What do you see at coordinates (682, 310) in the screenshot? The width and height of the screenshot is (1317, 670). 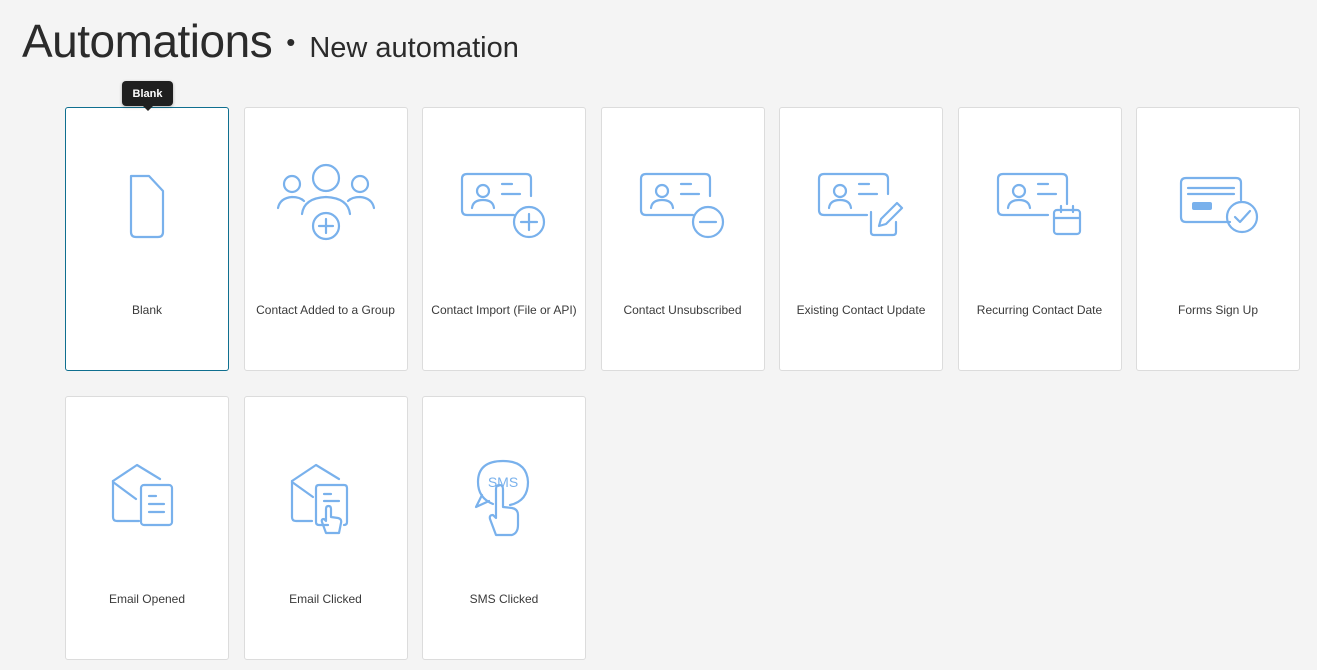 I see `template-card-label: Contact Unsubscribed` at bounding box center [682, 310].